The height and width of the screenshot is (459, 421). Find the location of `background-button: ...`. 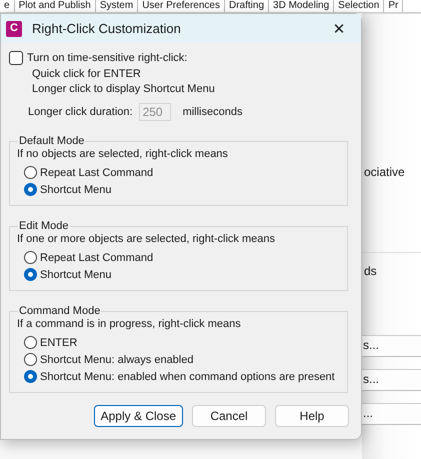

background-button: ... is located at coordinates (391, 414).